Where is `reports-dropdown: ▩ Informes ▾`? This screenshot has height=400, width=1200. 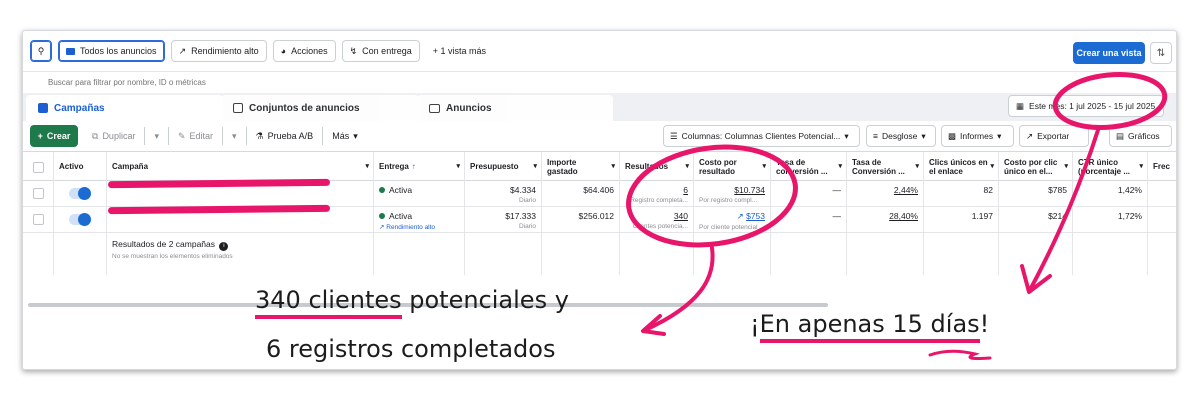 reports-dropdown: ▩ Informes ▾ is located at coordinates (977, 136).